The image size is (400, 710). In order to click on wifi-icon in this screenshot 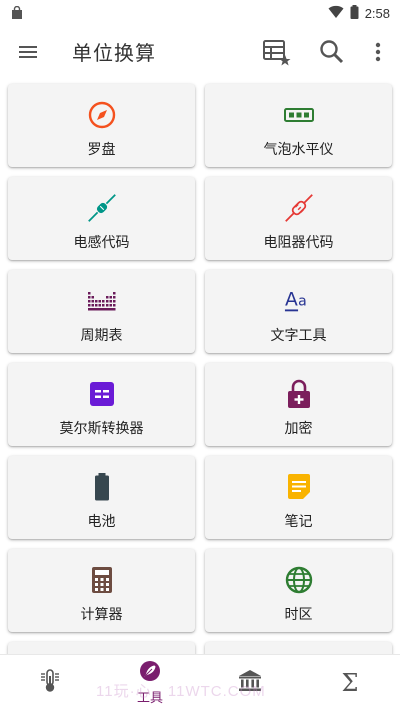, I will do `click(336, 13)`.